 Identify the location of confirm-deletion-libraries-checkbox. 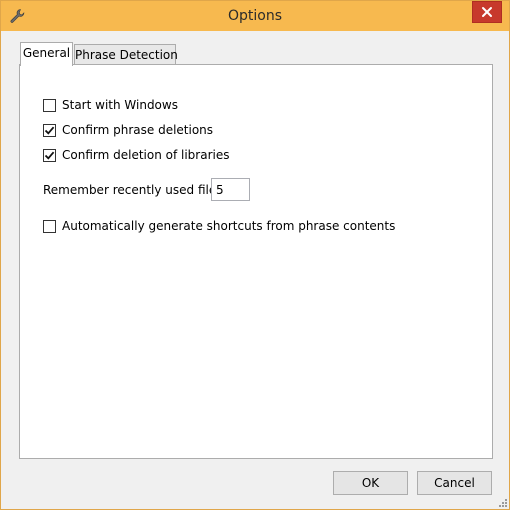
(49, 155).